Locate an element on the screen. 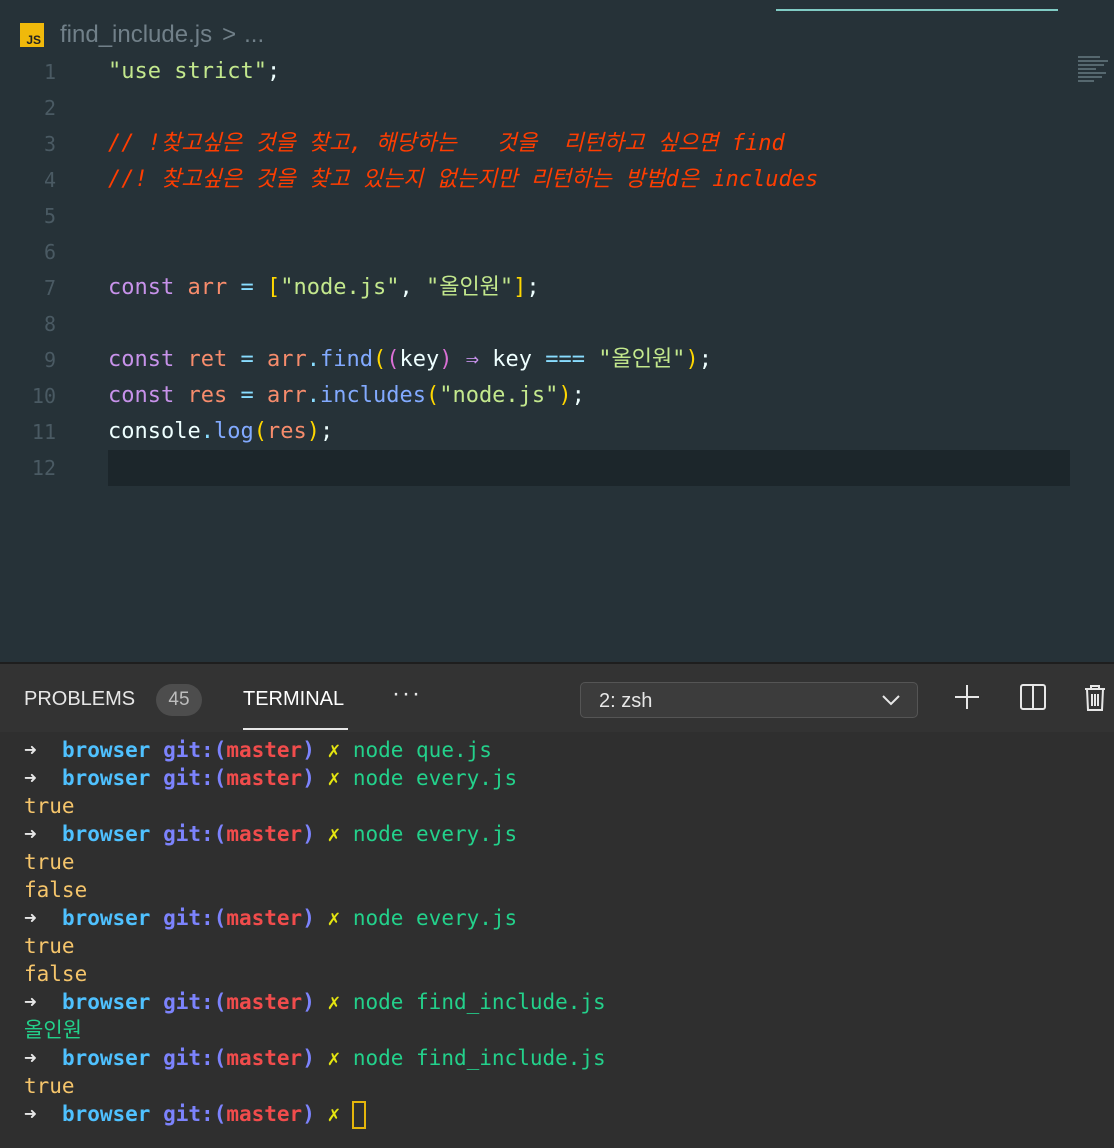  line-number: 3 is located at coordinates (49, 144).